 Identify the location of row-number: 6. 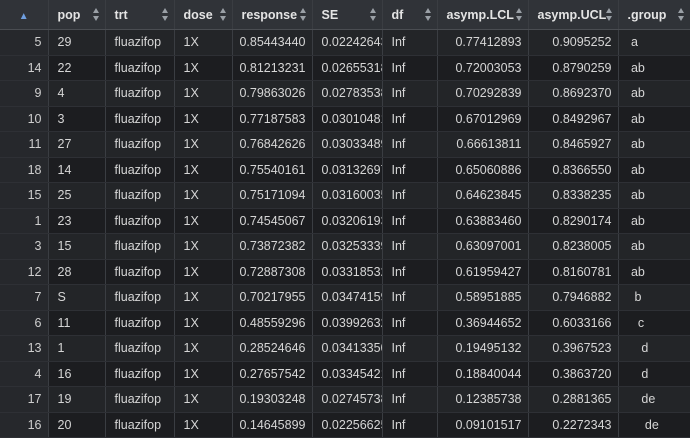
(24, 323).